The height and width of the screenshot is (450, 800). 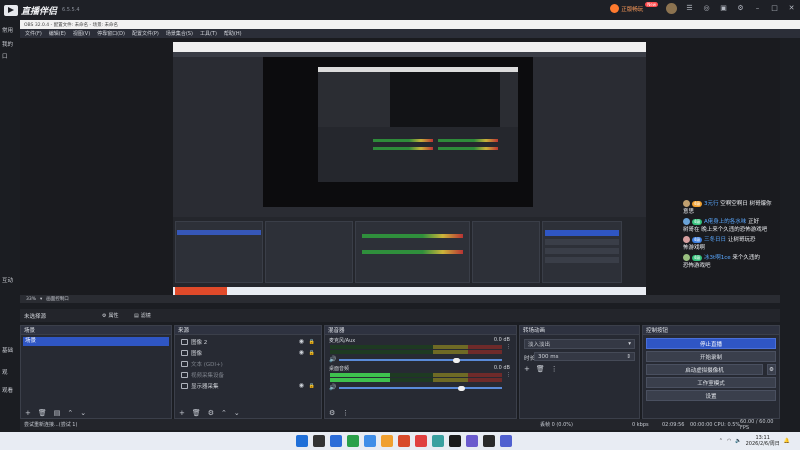 What do you see at coordinates (418, 124) in the screenshot?
I see `nested-capture` at bounding box center [418, 124].